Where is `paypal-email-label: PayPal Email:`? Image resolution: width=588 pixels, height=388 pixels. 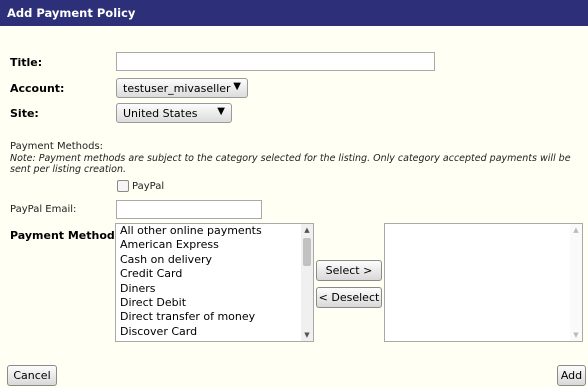 paypal-email-label: PayPal Email: is located at coordinates (43, 209).